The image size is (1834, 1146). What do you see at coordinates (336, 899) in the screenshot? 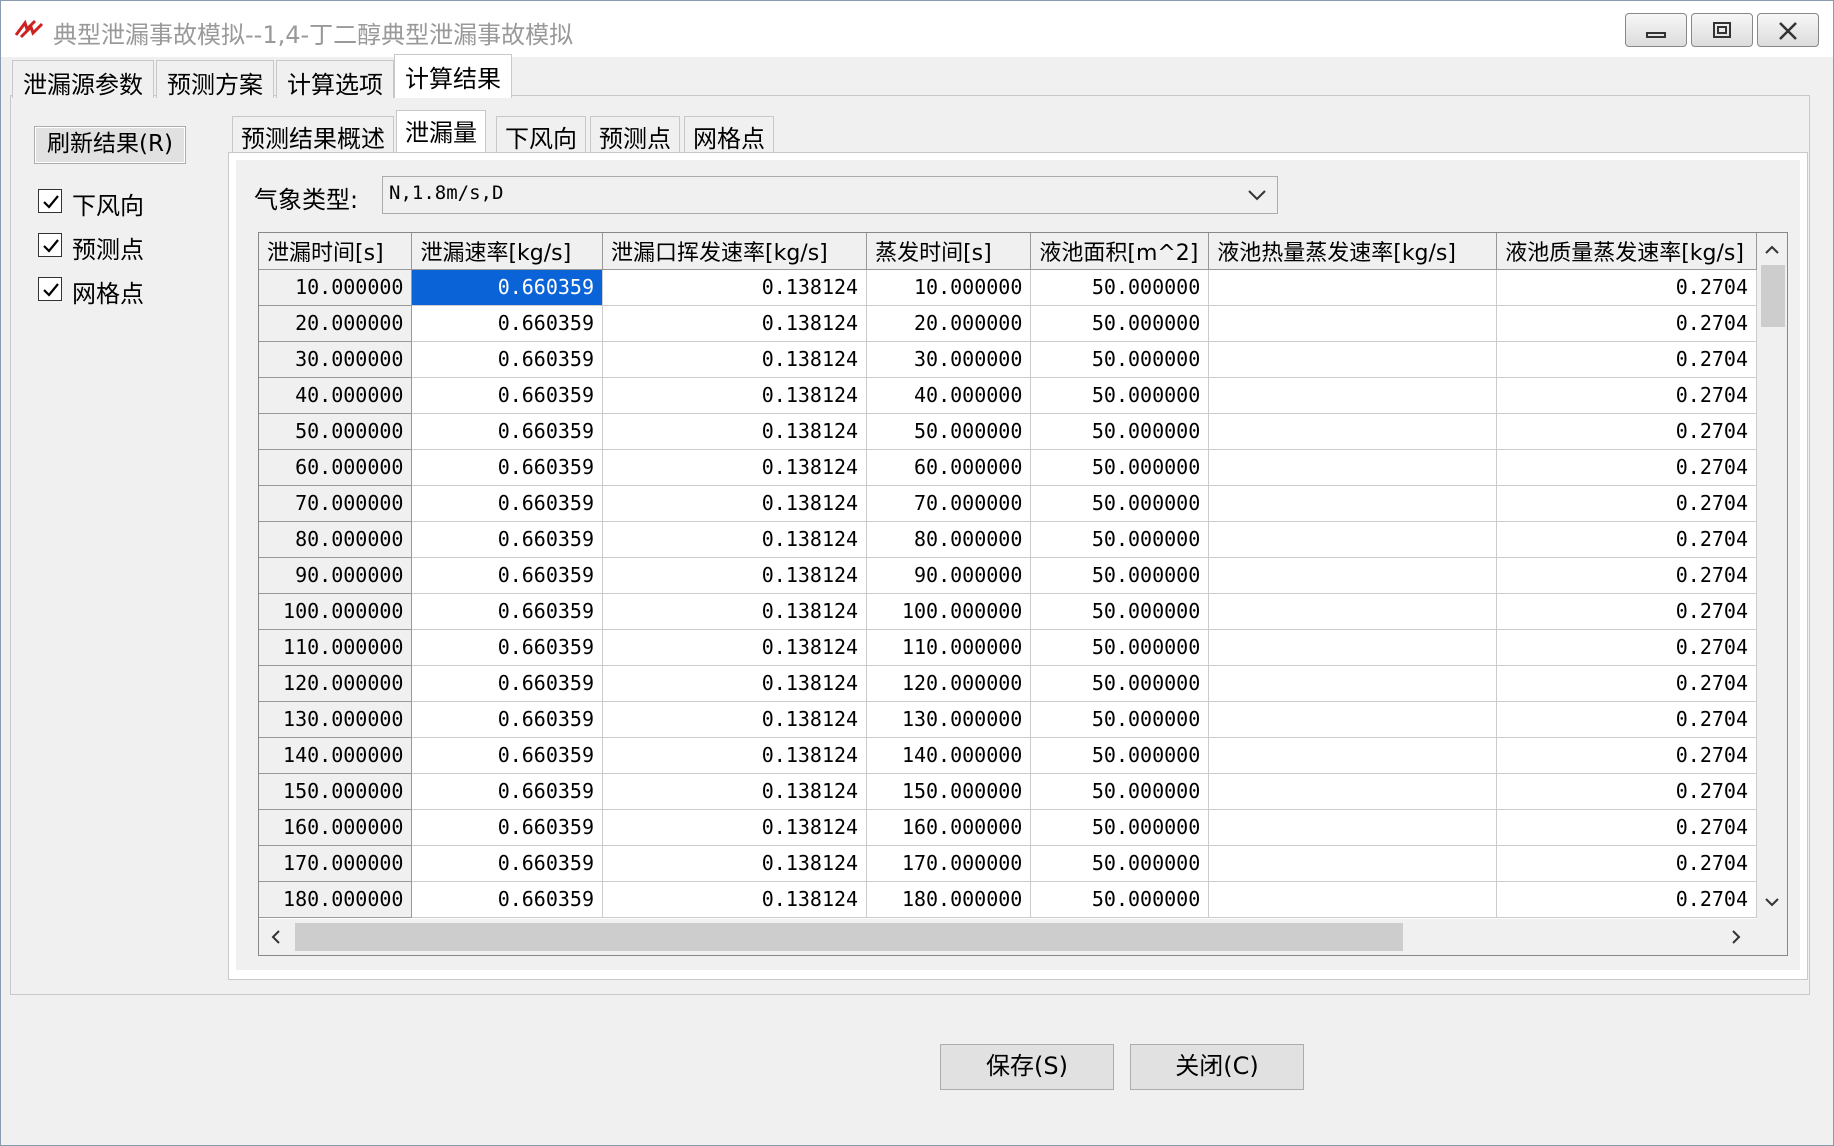
I see `row-header-cell: 180.000000` at bounding box center [336, 899].